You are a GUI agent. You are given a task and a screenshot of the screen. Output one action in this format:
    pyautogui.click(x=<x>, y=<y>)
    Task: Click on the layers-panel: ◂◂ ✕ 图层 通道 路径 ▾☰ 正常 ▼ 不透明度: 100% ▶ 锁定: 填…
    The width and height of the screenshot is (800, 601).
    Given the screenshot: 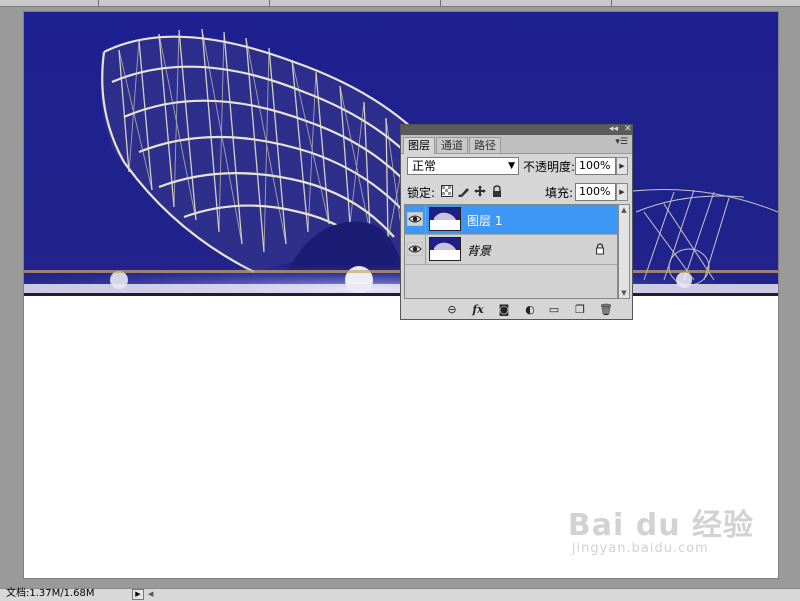 What is the action you would take?
    pyautogui.click(x=516, y=222)
    